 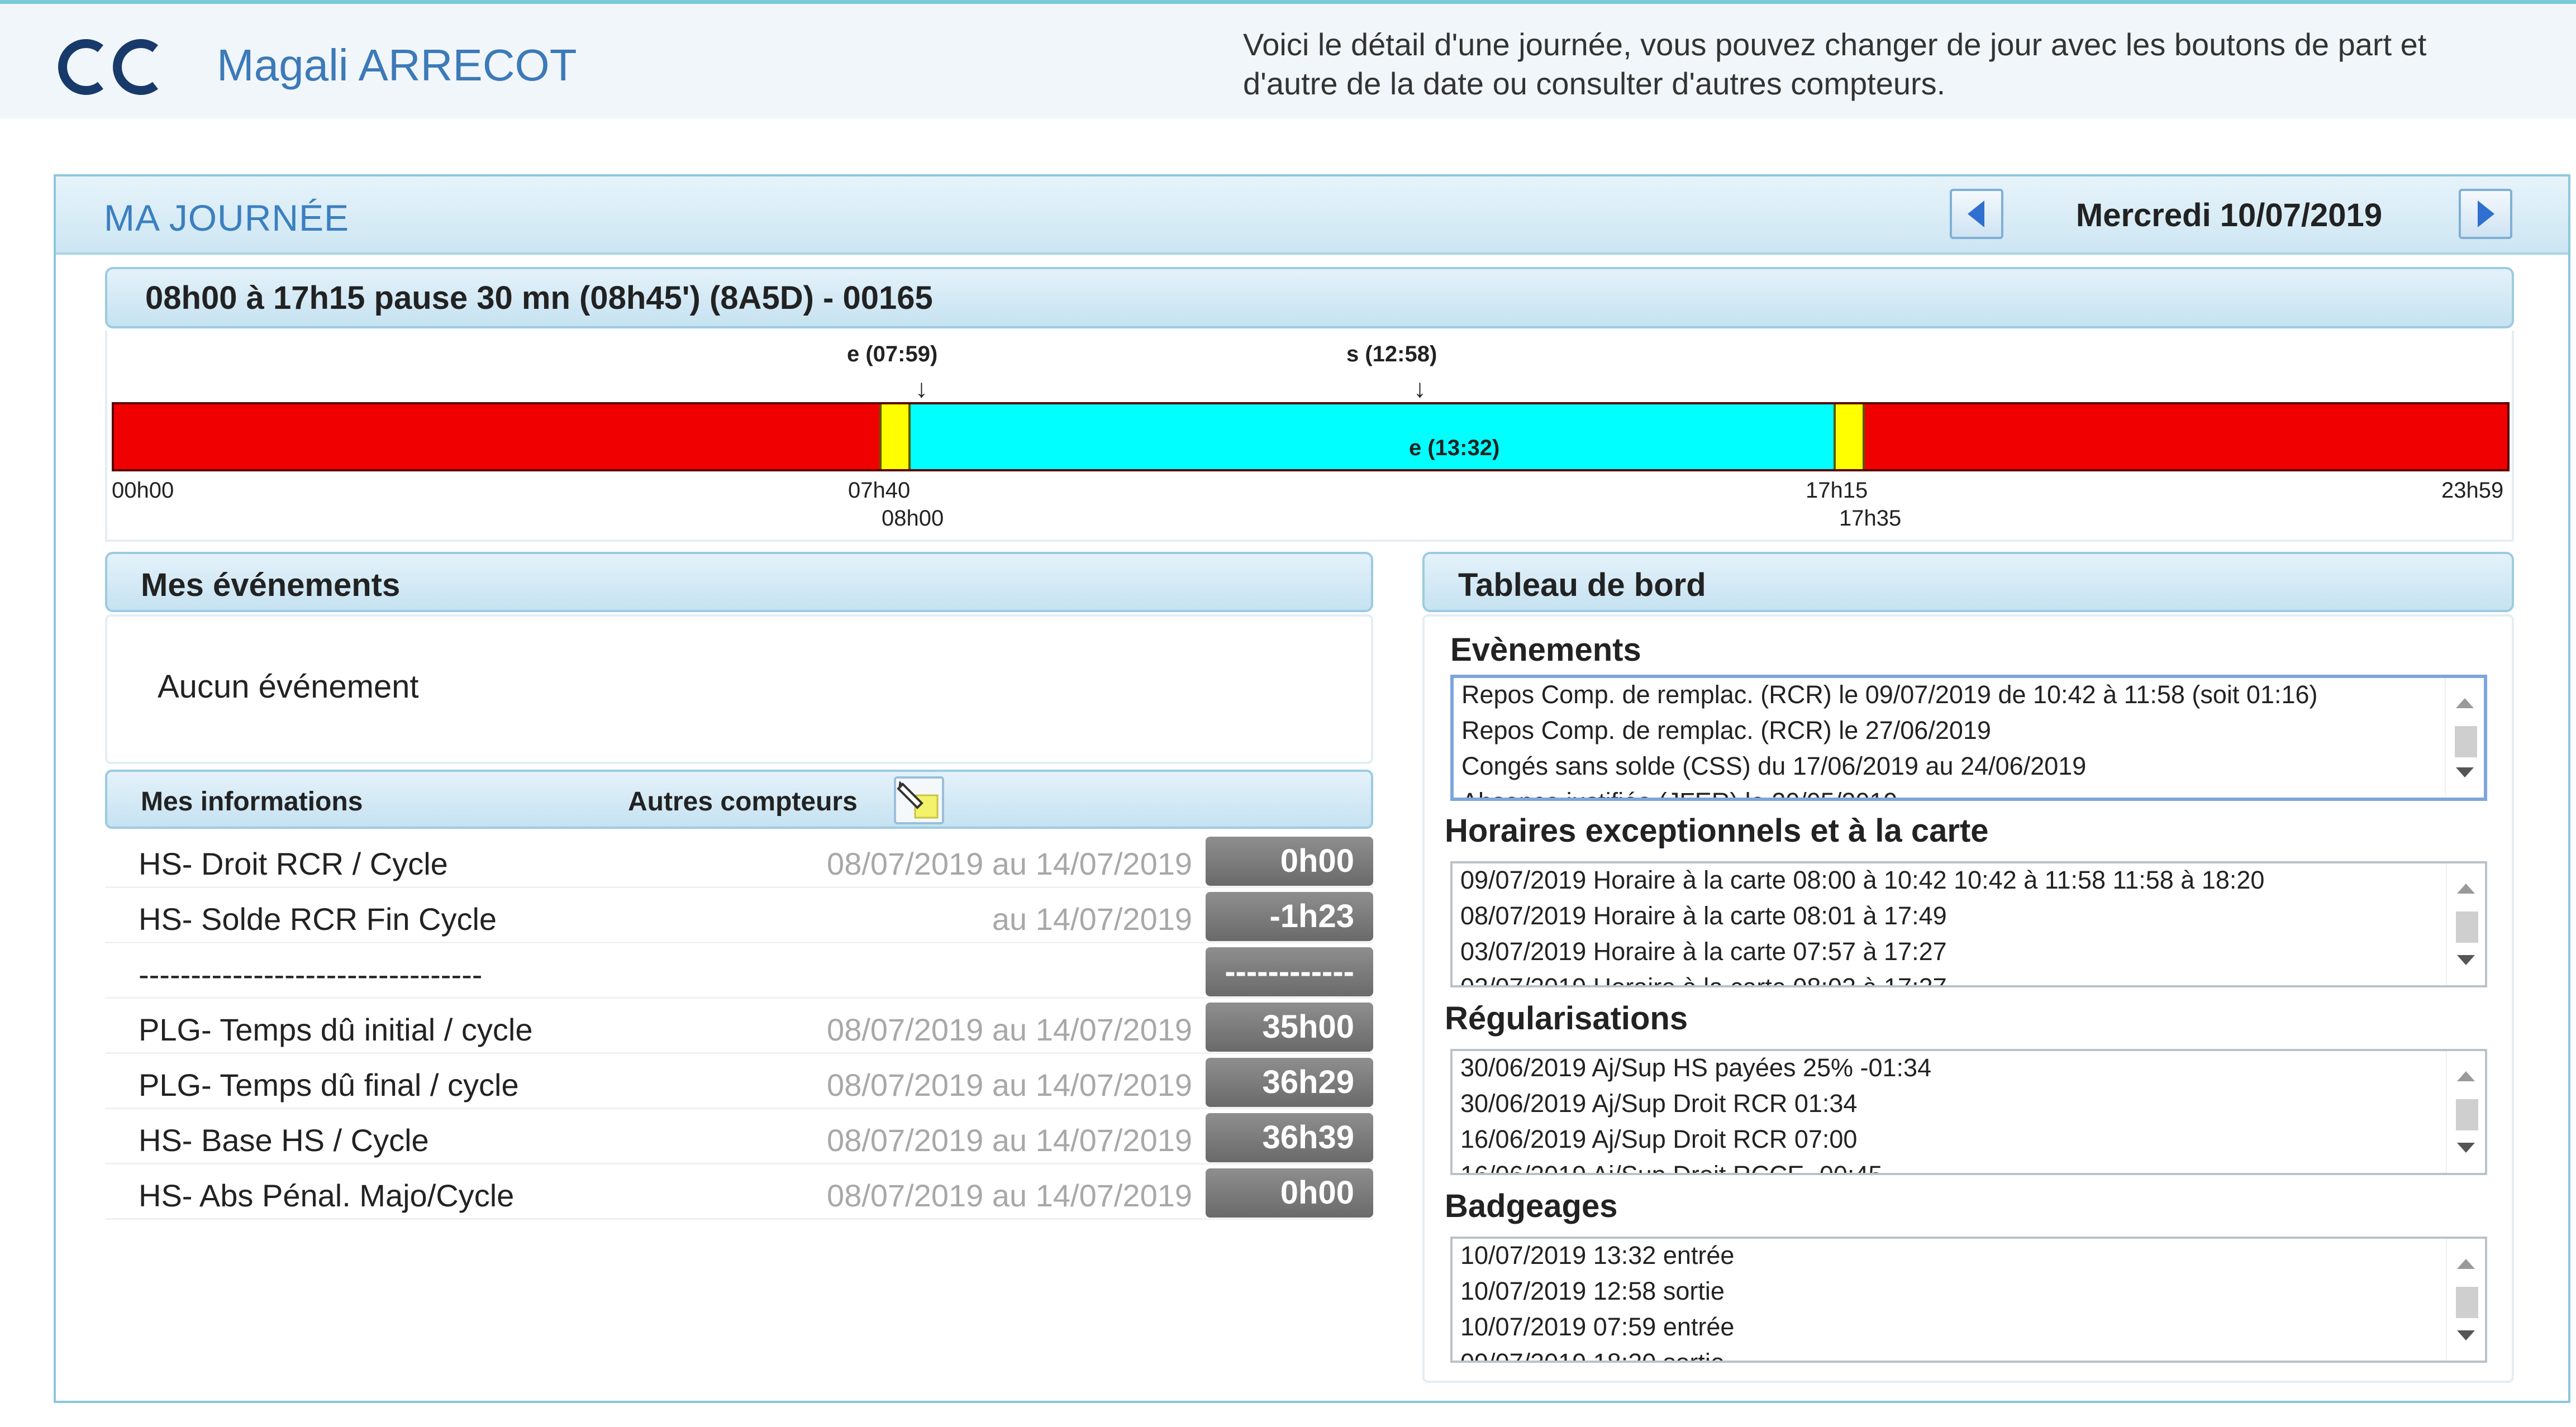 I want to click on company-logo, so click(x=108, y=67).